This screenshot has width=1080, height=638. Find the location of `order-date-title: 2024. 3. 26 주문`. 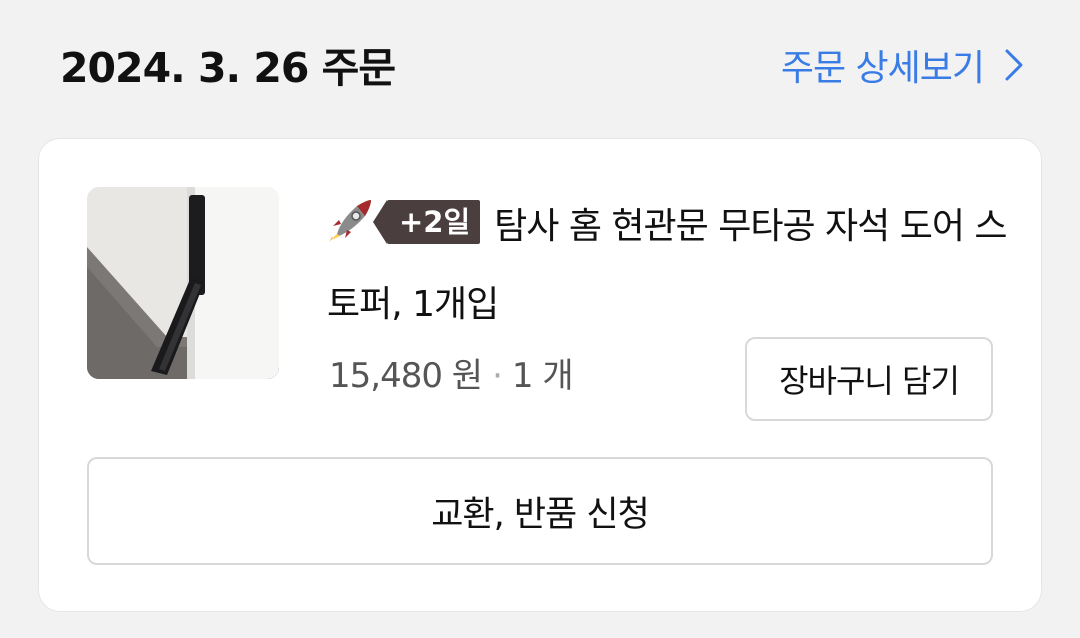

order-date-title: 2024. 3. 26 주문 is located at coordinates (228, 68).